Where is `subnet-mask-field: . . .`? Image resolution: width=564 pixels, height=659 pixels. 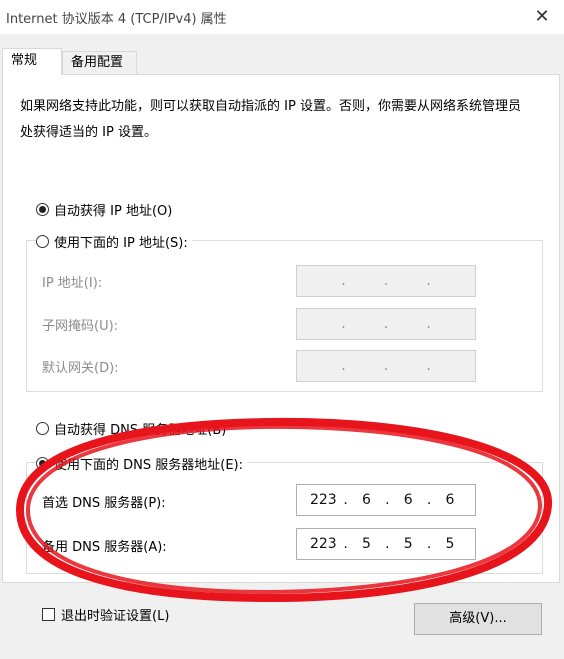
subnet-mask-field: . . . is located at coordinates (386, 324).